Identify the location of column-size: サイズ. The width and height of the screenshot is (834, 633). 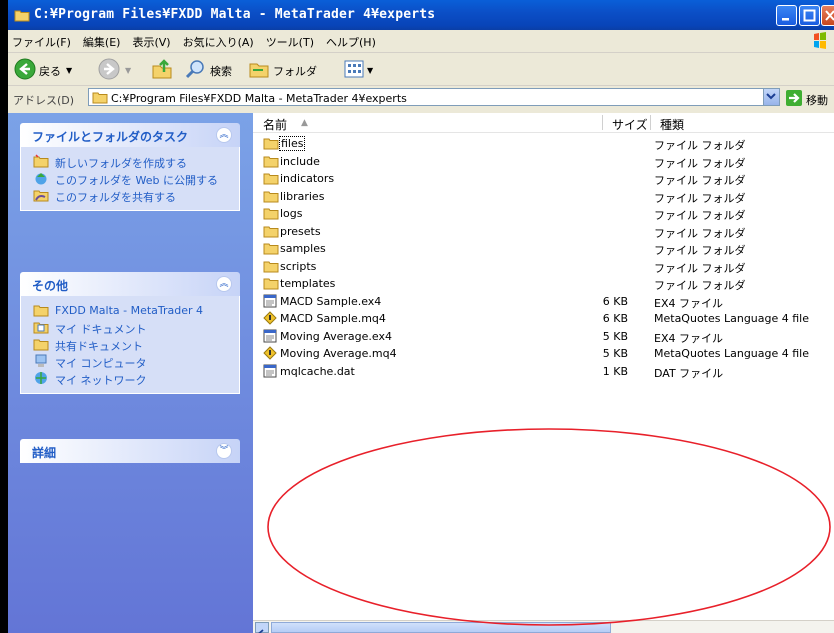
(630, 124).